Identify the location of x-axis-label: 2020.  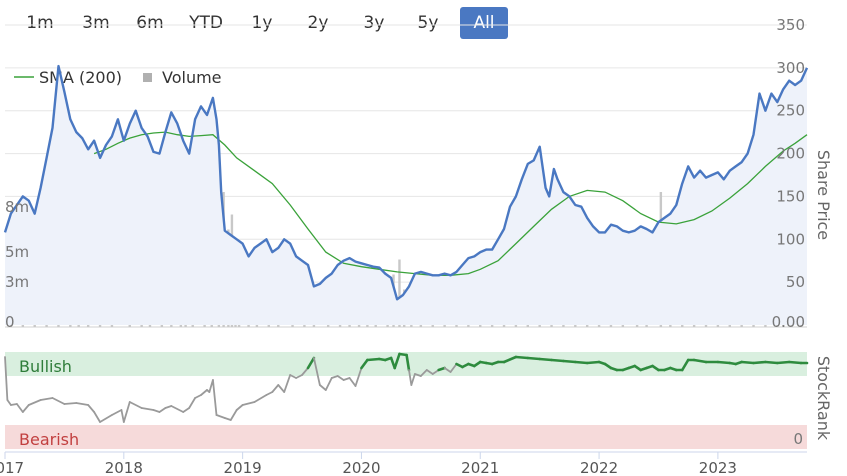
(361, 467).